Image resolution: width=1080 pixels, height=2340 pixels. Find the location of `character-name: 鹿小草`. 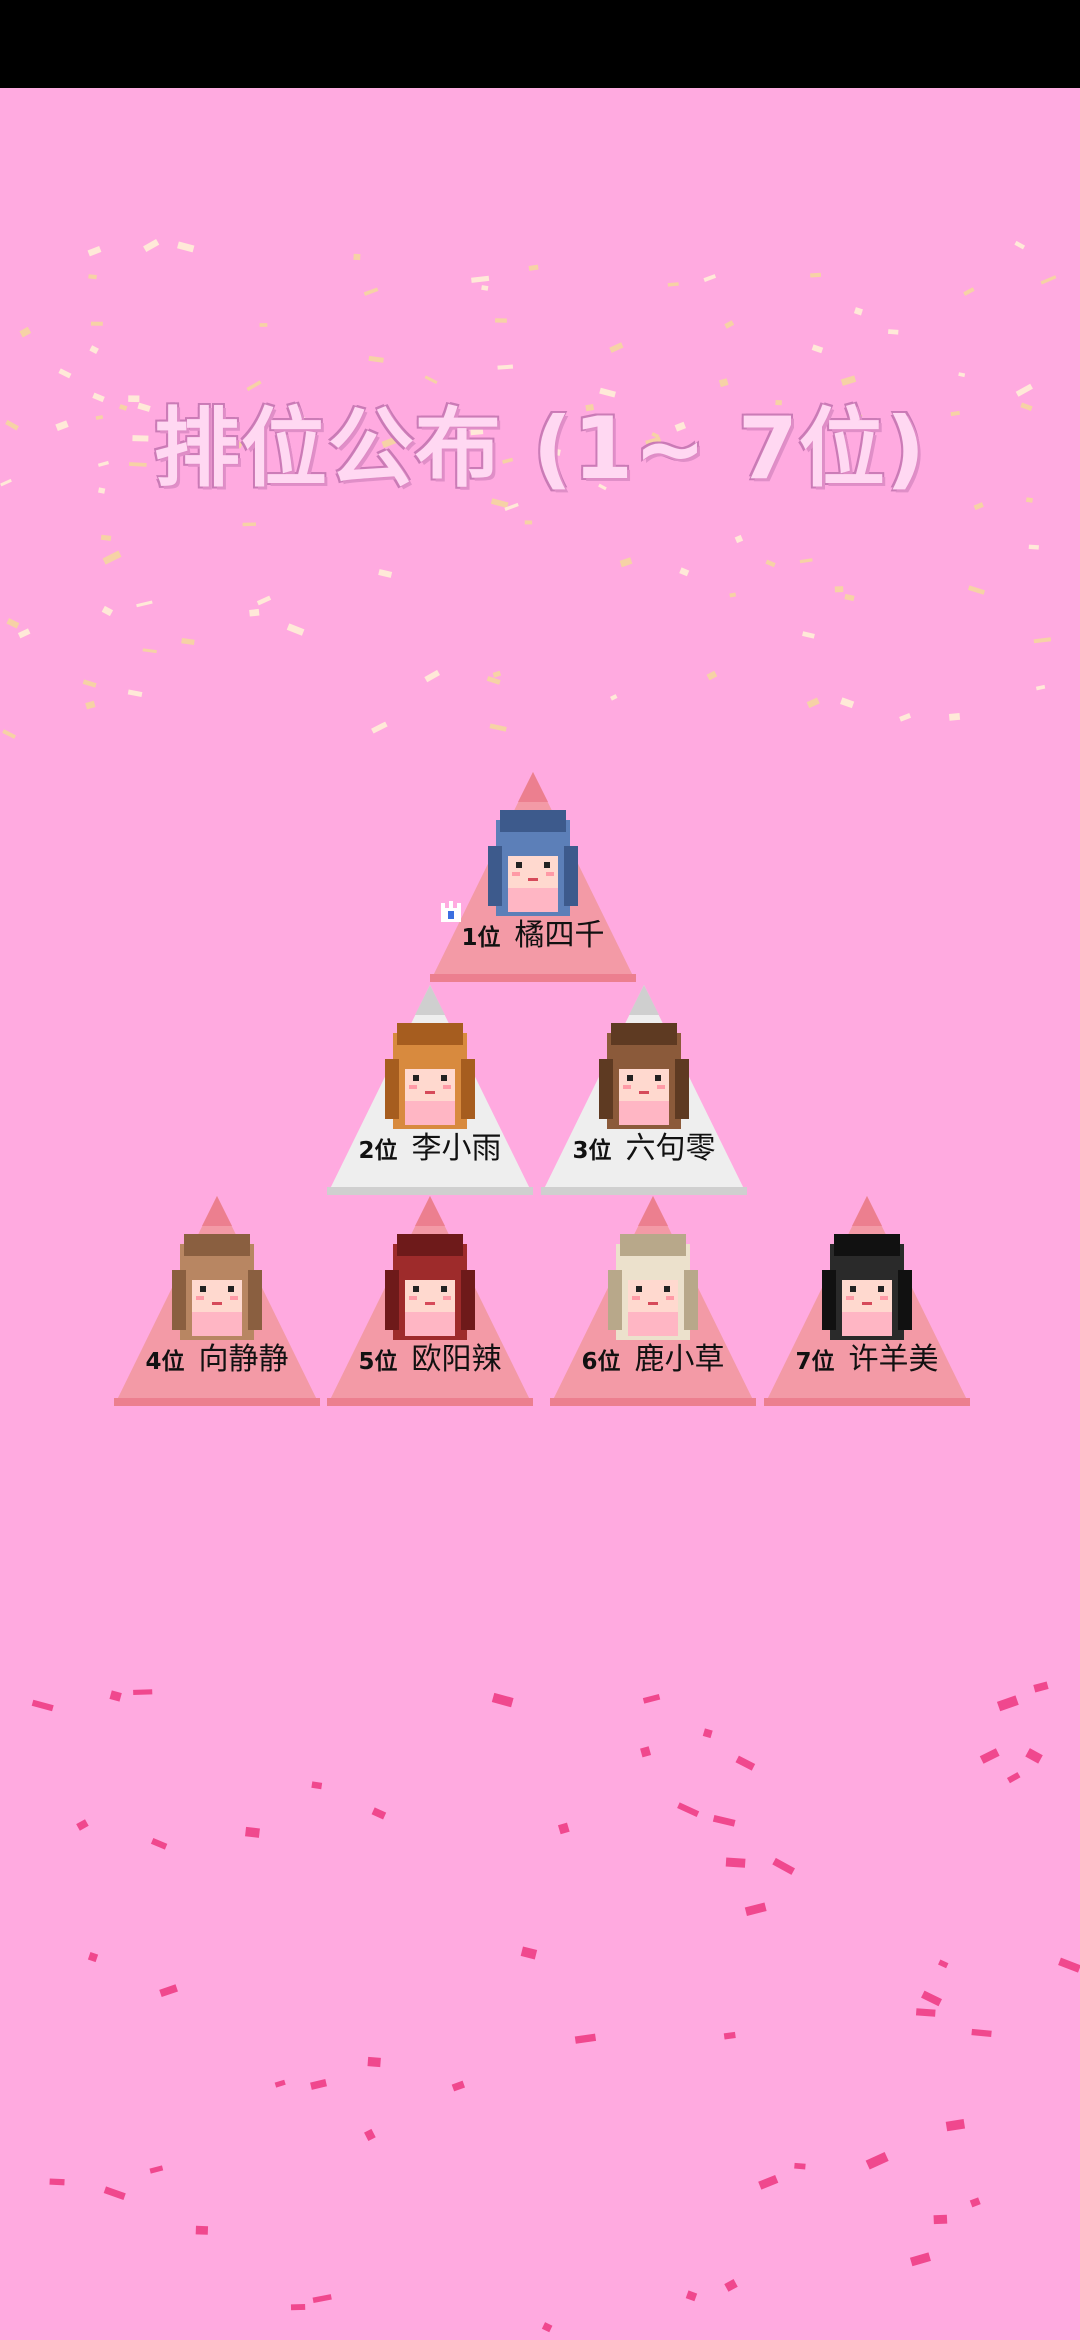

character-name: 鹿小草 is located at coordinates (679, 1359).